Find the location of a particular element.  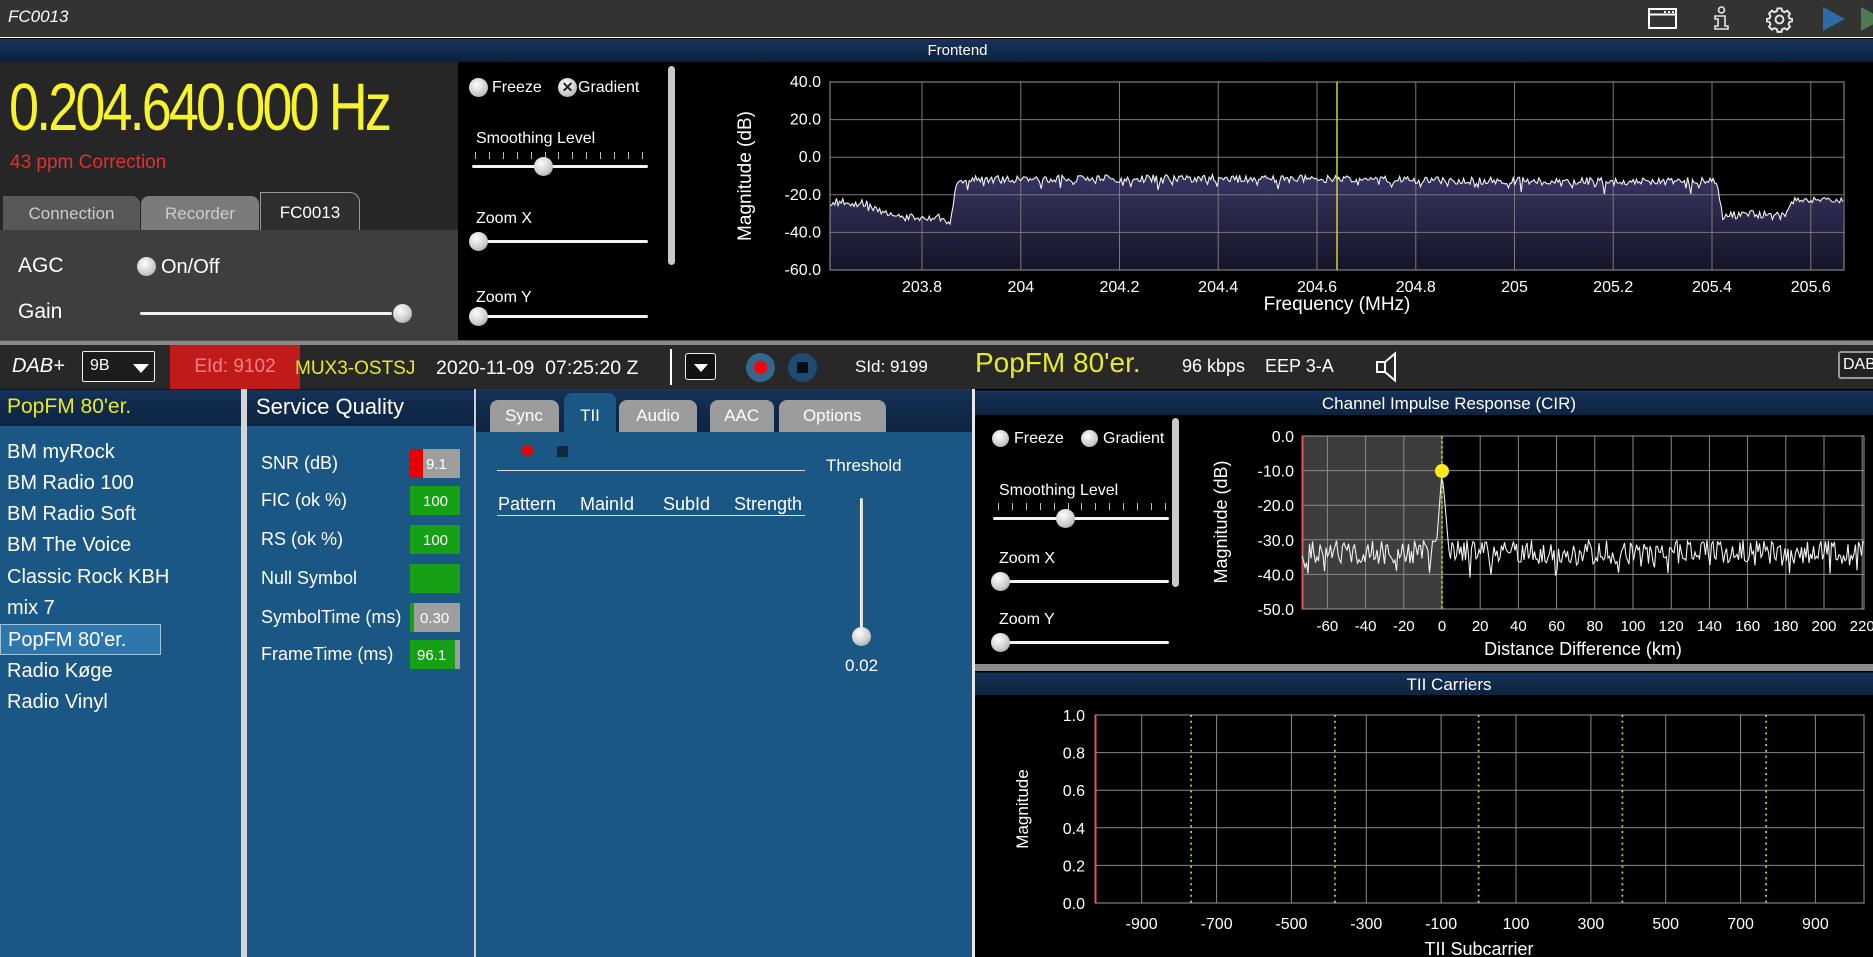

svg-text: 700 is located at coordinates (1740, 924).